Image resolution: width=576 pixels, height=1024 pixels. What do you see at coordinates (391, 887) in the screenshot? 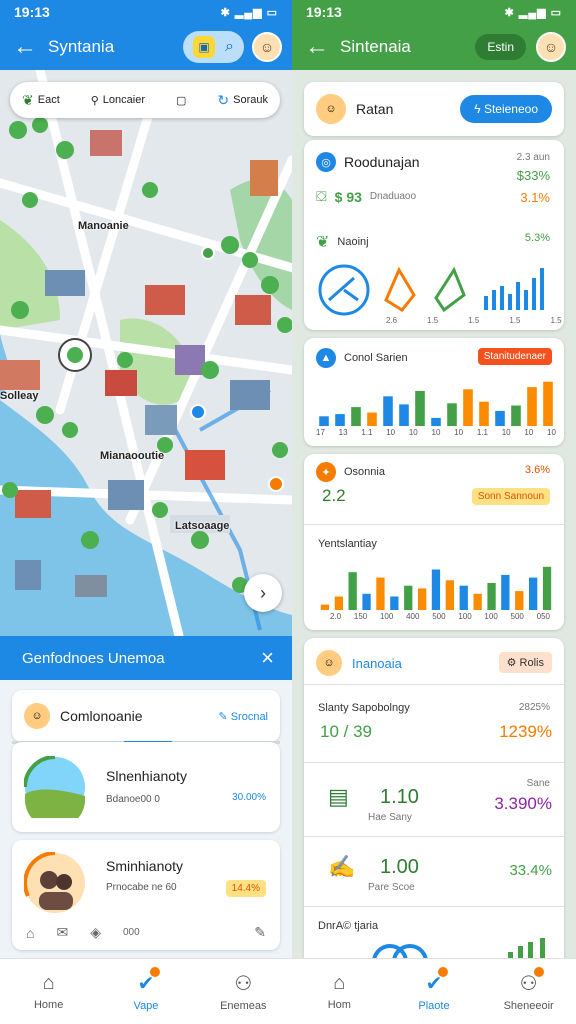
I see `stat-subtitle: Pare Scoe` at bounding box center [391, 887].